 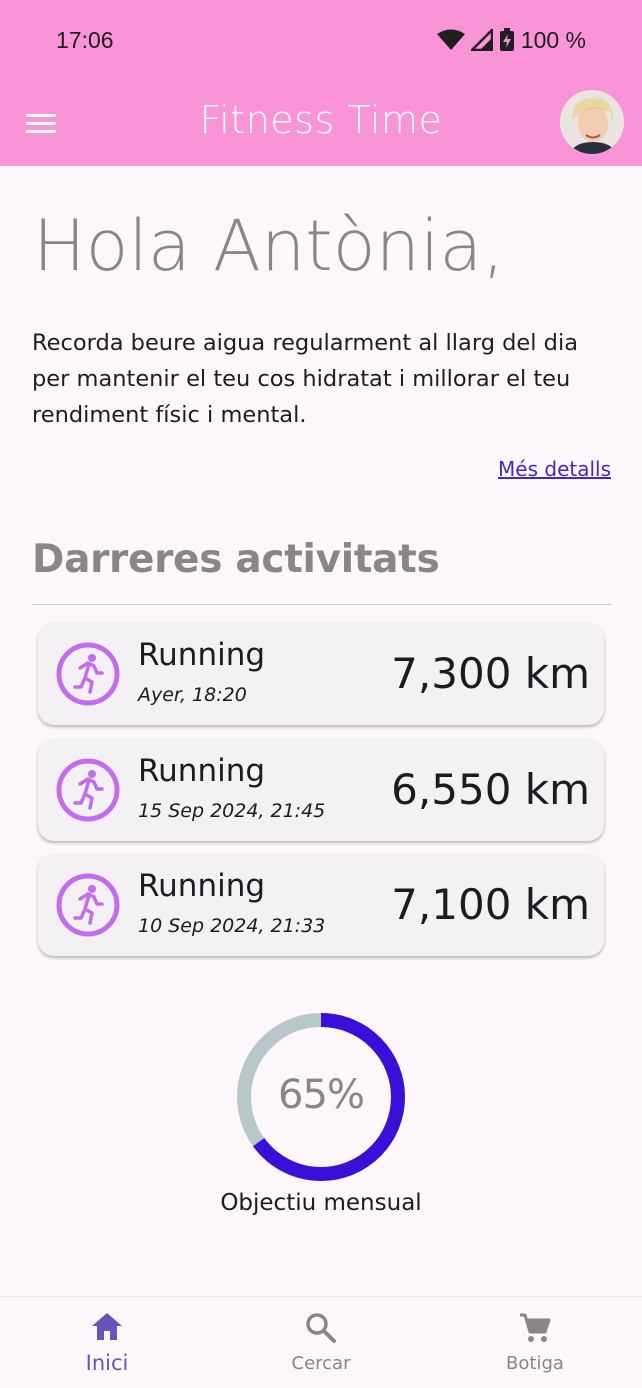 I want to click on nav-search-label: Cercar, so click(x=321, y=1363).